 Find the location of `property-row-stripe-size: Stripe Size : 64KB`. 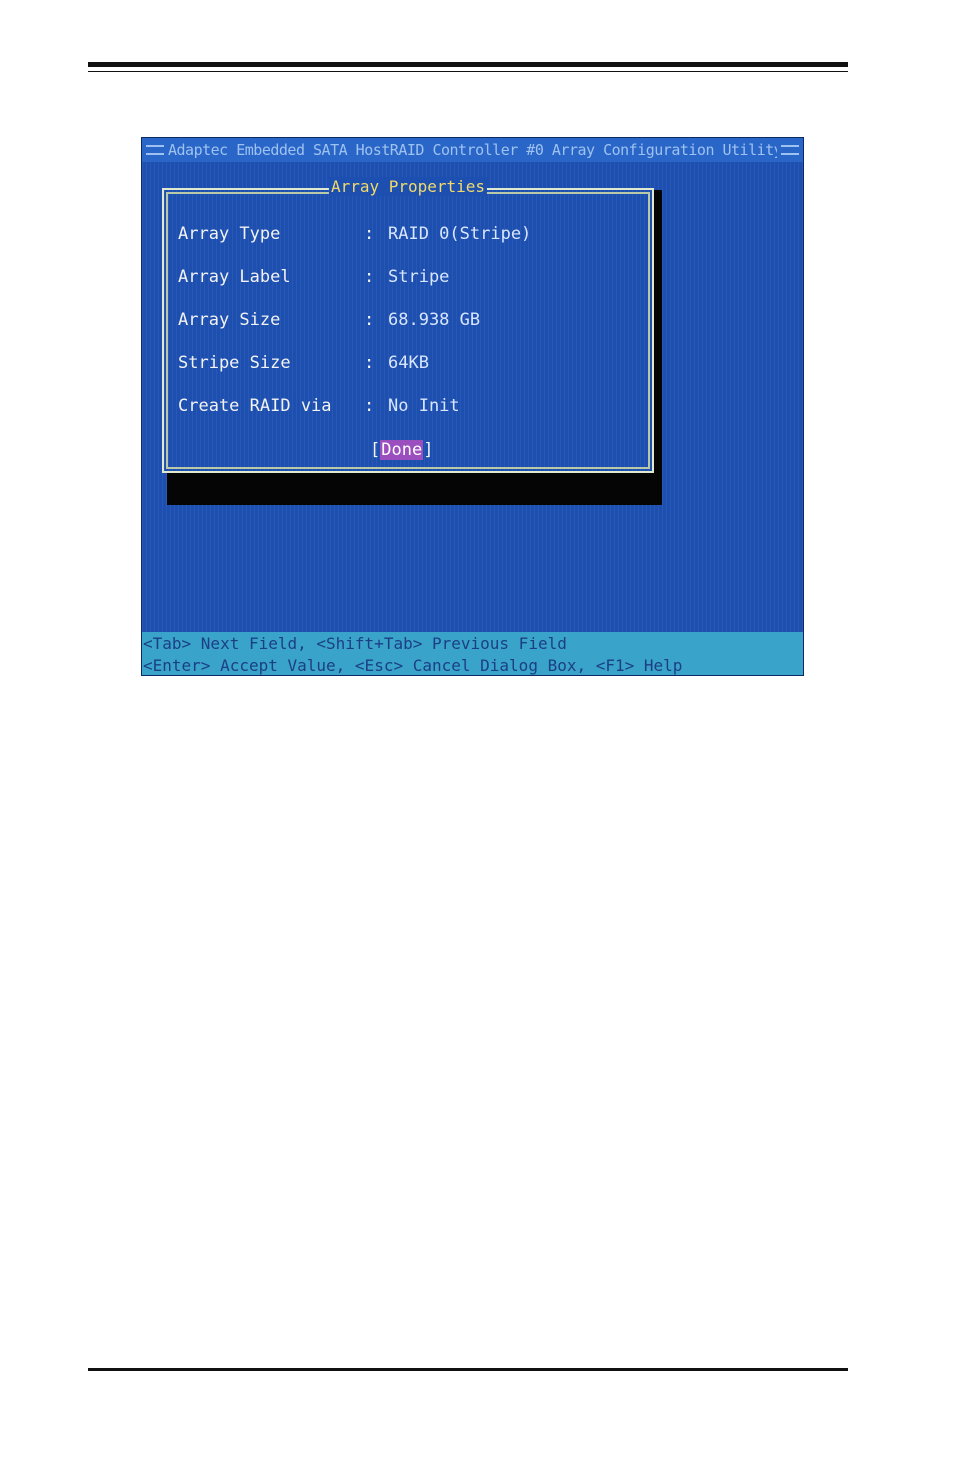

property-row-stripe-size: Stripe Size : 64KB is located at coordinates (303, 363).